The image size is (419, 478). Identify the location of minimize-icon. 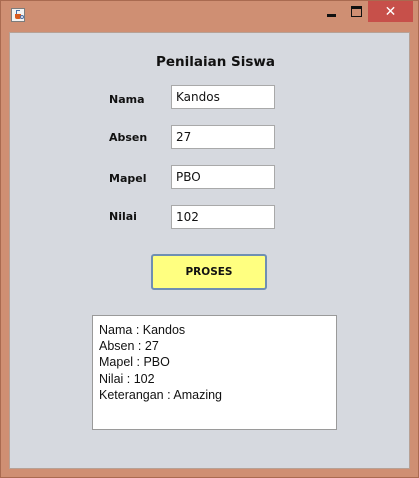
(331, 15).